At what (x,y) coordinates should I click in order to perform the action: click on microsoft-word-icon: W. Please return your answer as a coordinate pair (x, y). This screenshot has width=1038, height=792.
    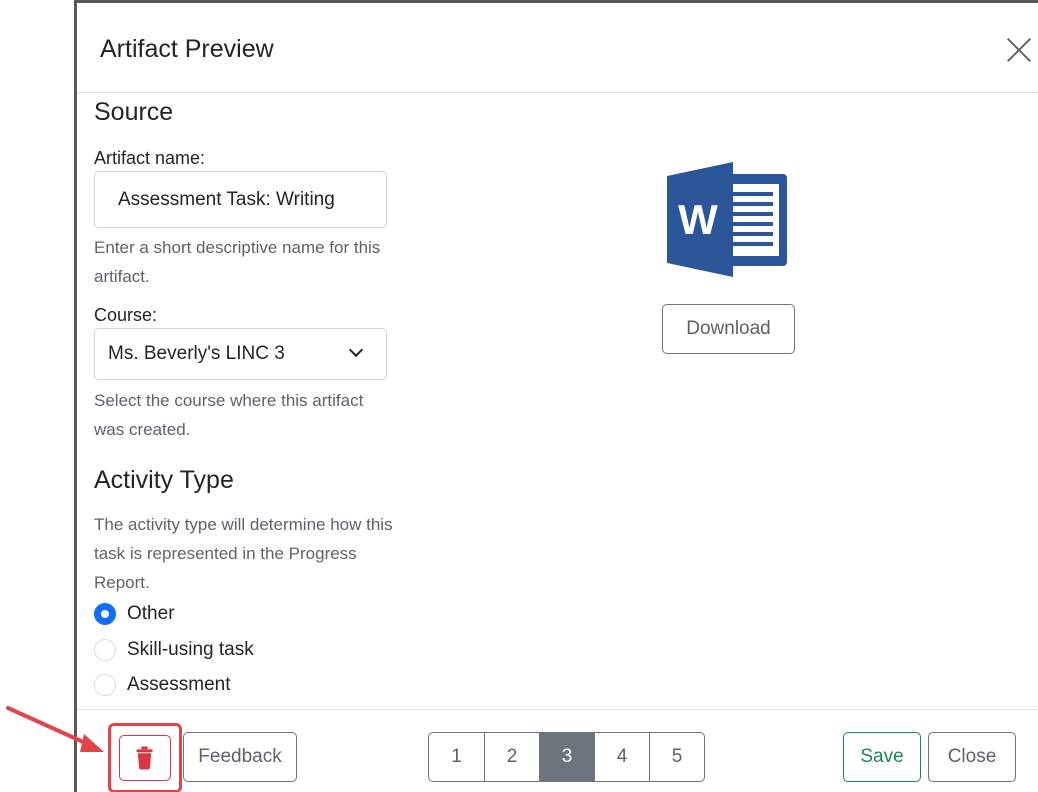
    Looking at the image, I should click on (727, 219).